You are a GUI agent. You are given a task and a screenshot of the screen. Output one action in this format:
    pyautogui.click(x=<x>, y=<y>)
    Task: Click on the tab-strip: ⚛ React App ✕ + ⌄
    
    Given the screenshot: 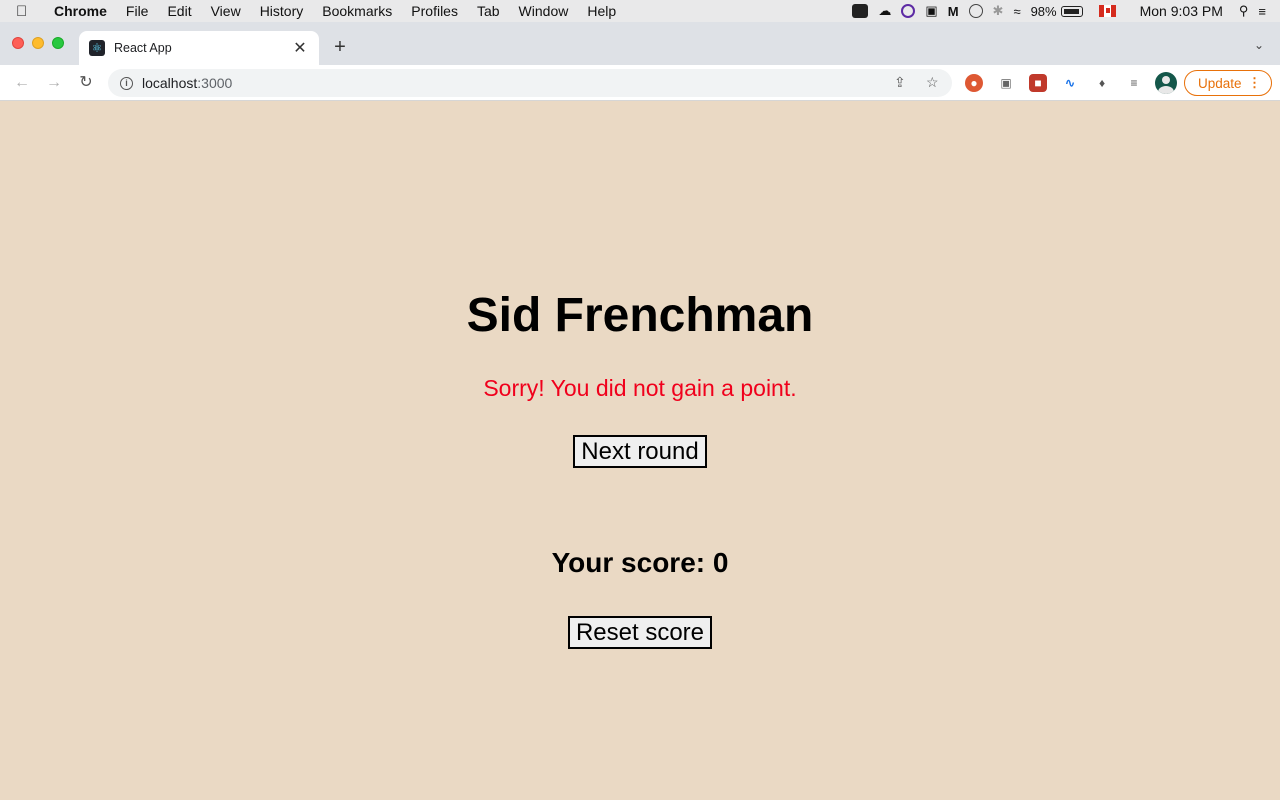 What is the action you would take?
    pyautogui.click(x=640, y=43)
    